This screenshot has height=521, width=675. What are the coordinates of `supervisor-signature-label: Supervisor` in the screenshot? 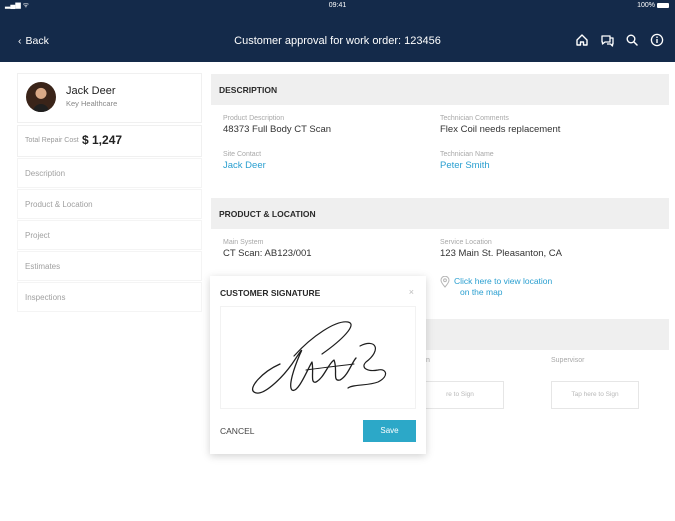 It's located at (568, 360).